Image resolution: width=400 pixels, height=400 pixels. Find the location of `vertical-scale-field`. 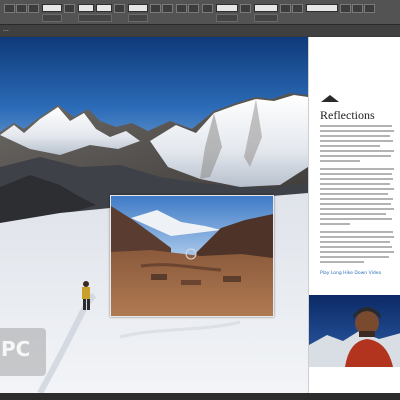

vertical-scale-field is located at coordinates (138, 18).